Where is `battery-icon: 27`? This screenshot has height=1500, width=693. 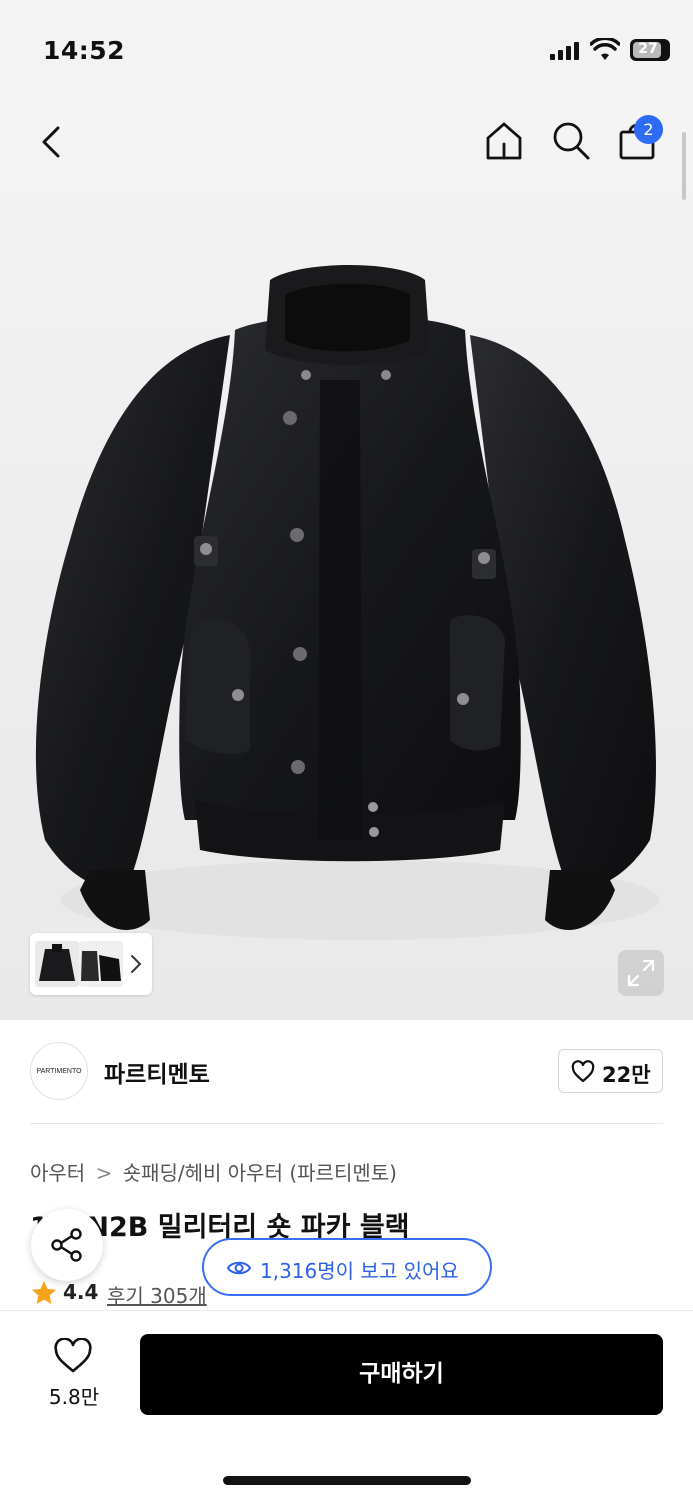 battery-icon: 27 is located at coordinates (650, 50).